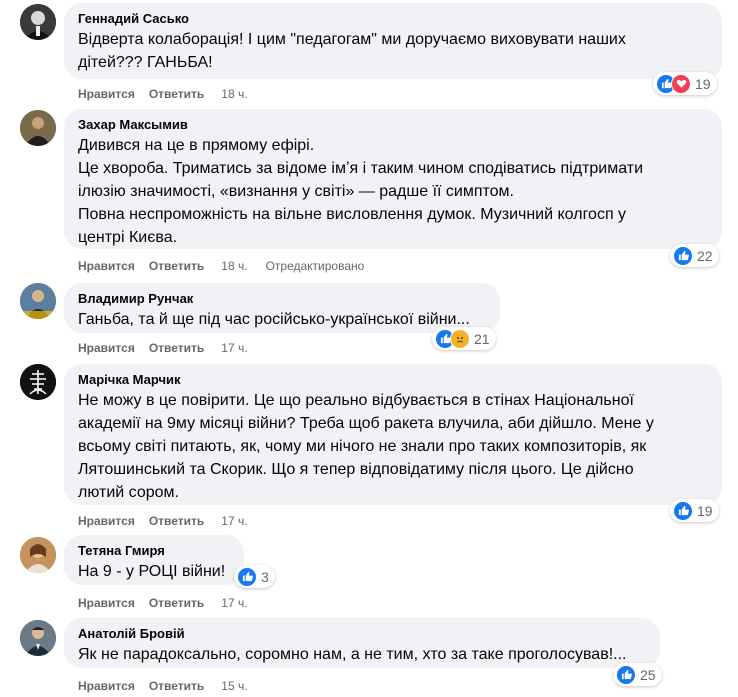  Describe the element at coordinates (694, 255) in the screenshot. I see `reactions-summary: 22` at that location.